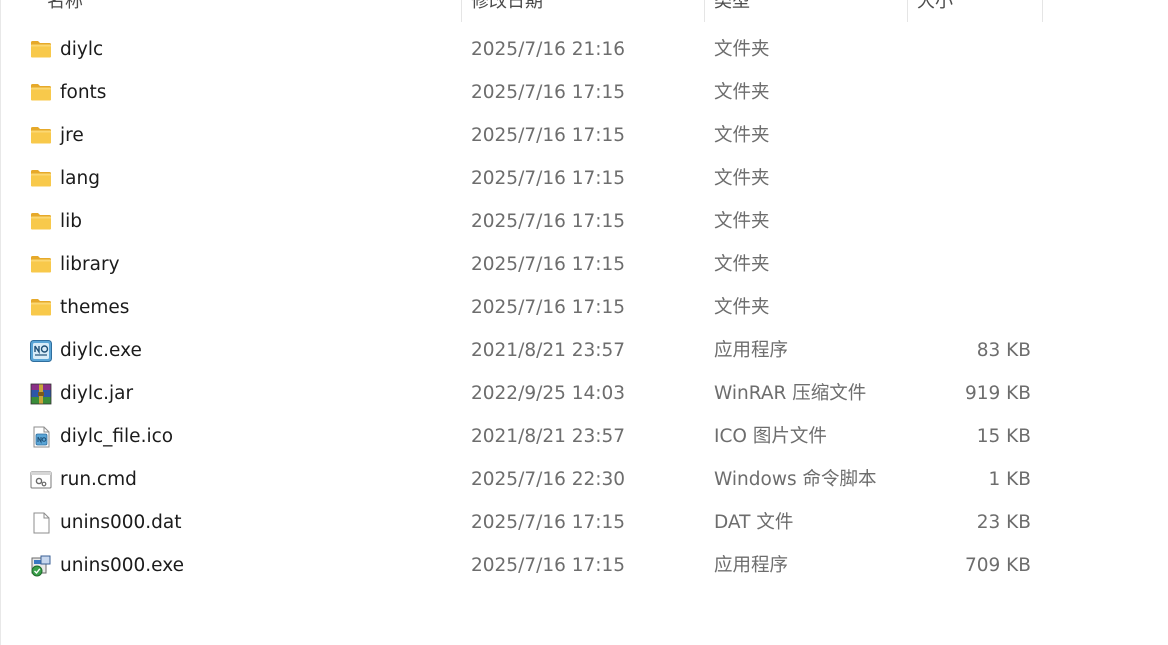 The image size is (1168, 645). I want to click on file-size: 1 KB, so click(1009, 479).